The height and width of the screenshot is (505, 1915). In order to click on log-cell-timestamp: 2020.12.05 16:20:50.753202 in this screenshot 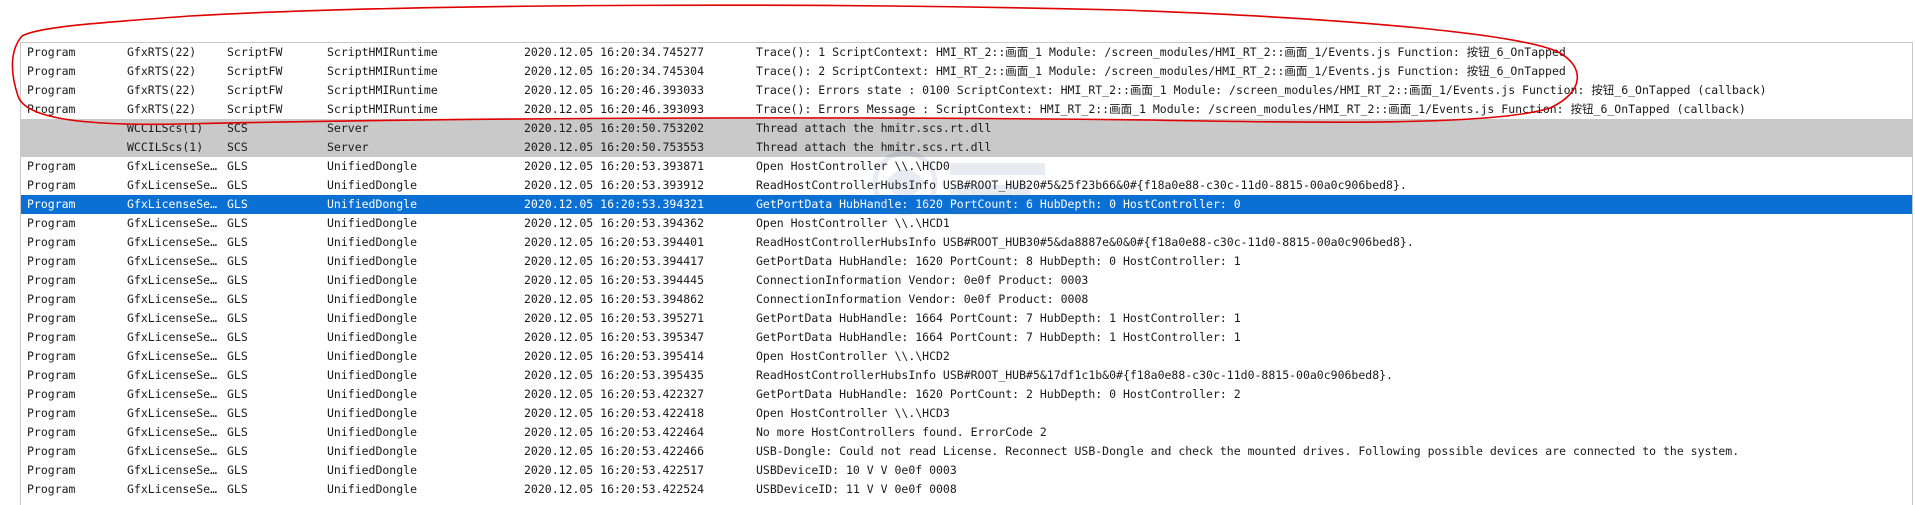, I will do `click(614, 128)`.